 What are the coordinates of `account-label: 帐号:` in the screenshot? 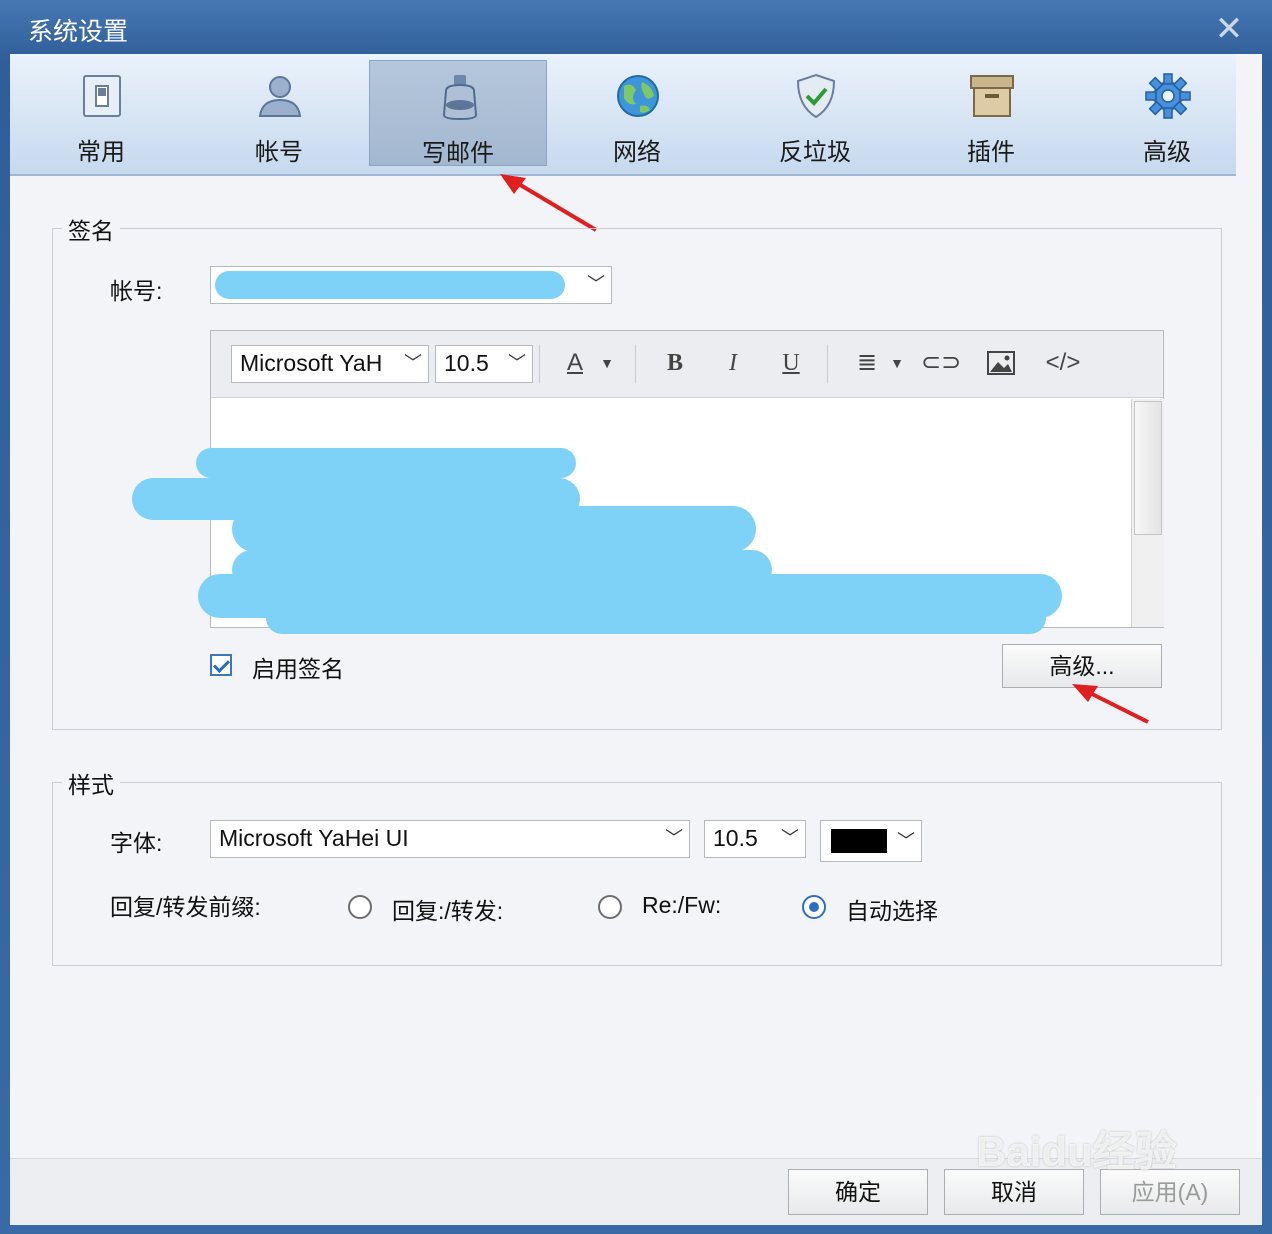 It's located at (136, 291).